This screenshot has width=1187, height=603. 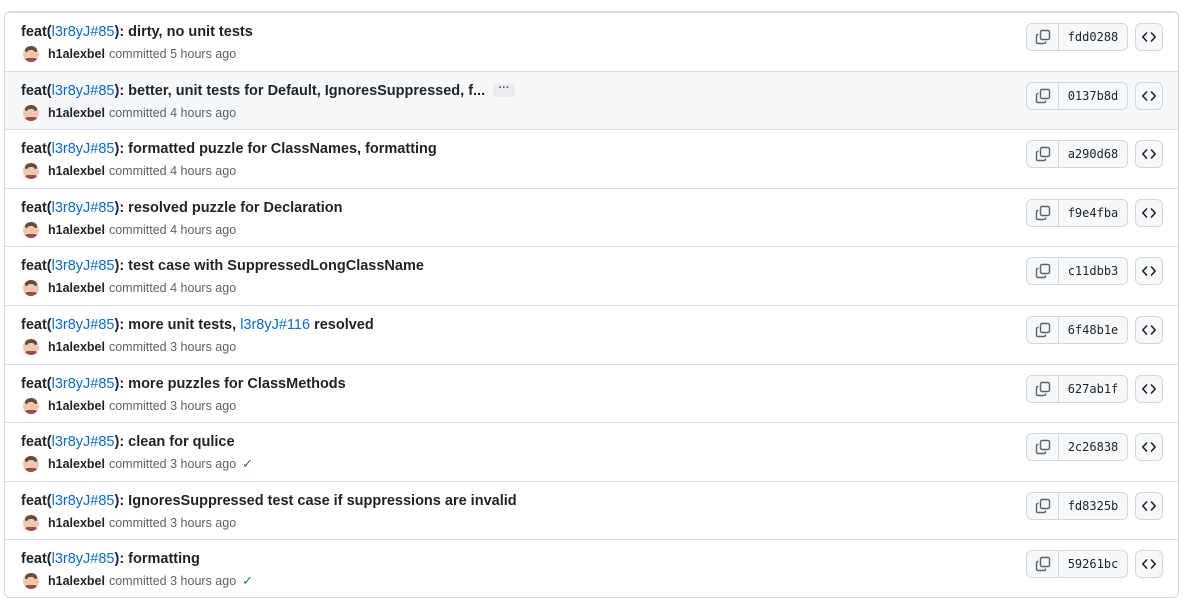 What do you see at coordinates (1093, 154) in the screenshot?
I see `commit-sha: a290d68` at bounding box center [1093, 154].